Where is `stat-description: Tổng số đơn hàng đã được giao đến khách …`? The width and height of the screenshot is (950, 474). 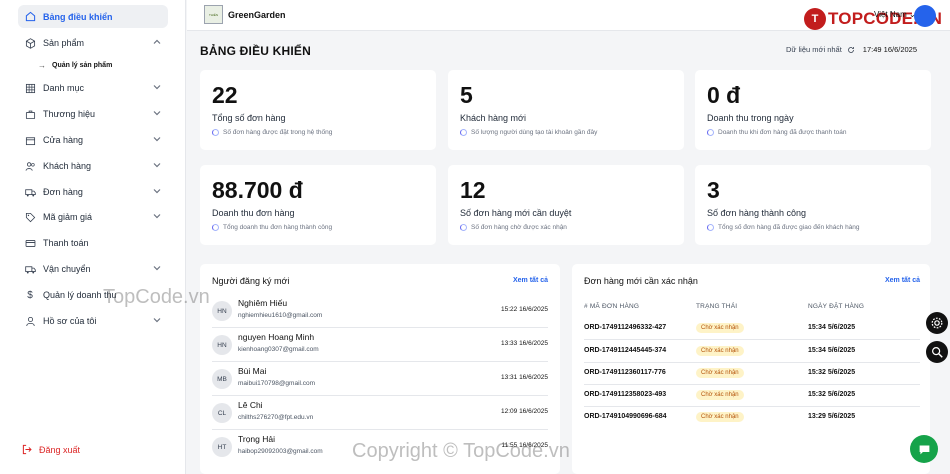
stat-description: Tổng số đơn hàng đã được giao đến khách … is located at coordinates (783, 227).